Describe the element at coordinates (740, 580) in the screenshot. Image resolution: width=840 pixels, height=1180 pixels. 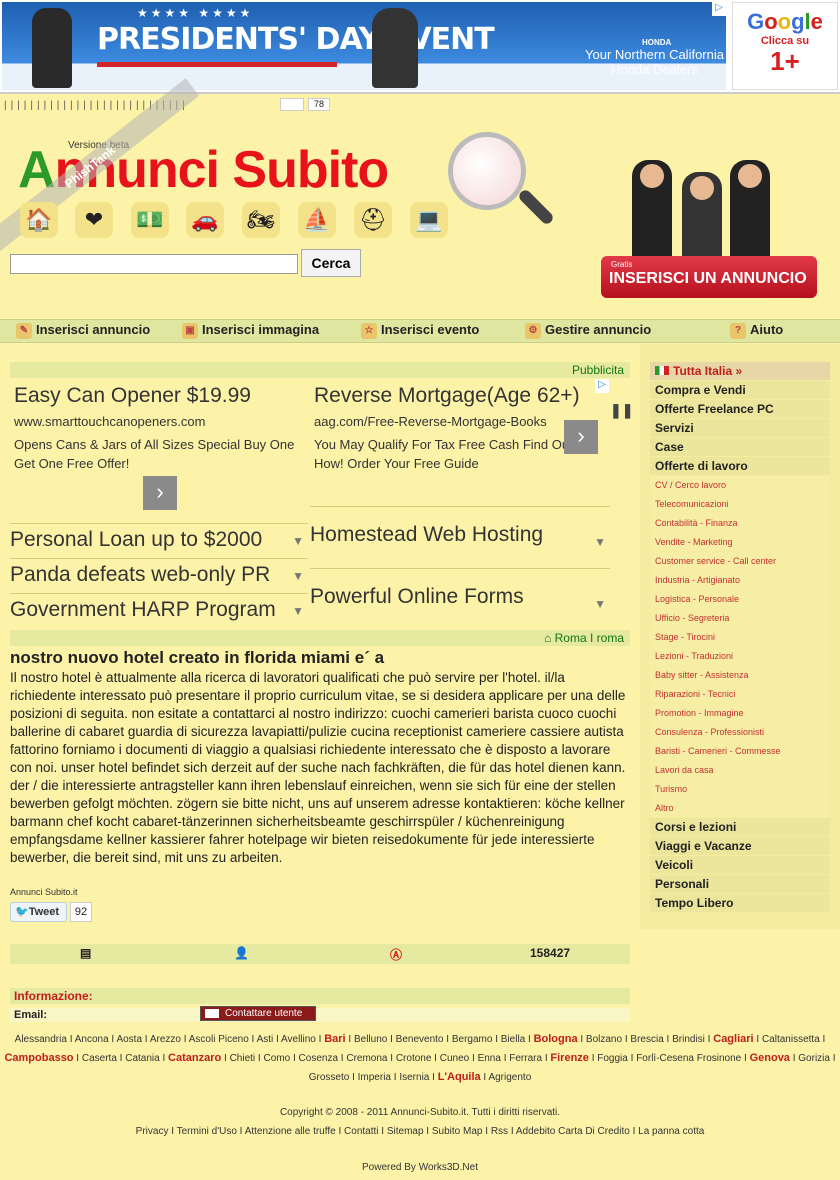
I see `sidebar-item: Industria - Artigianato` at that location.